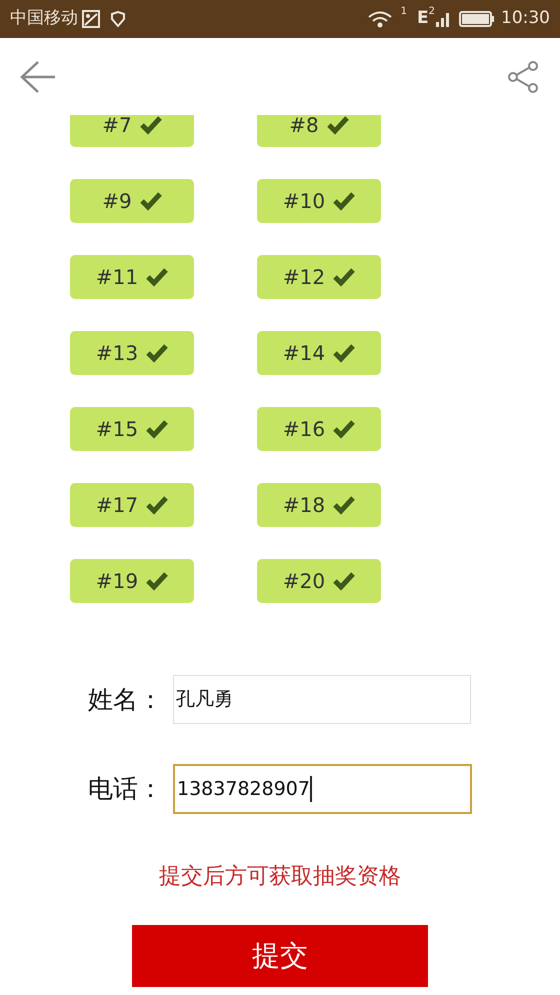  I want to click on ticket-button: #8, so click(319, 131).